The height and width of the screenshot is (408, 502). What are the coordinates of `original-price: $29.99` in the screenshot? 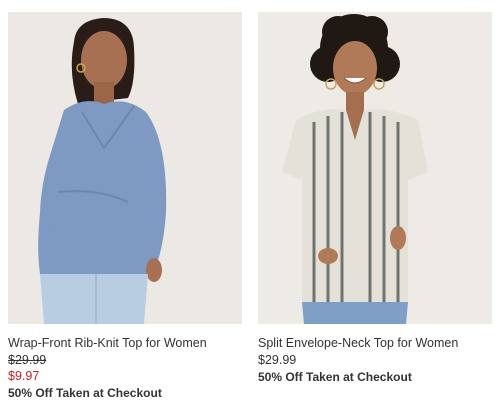 It's located at (27, 360).